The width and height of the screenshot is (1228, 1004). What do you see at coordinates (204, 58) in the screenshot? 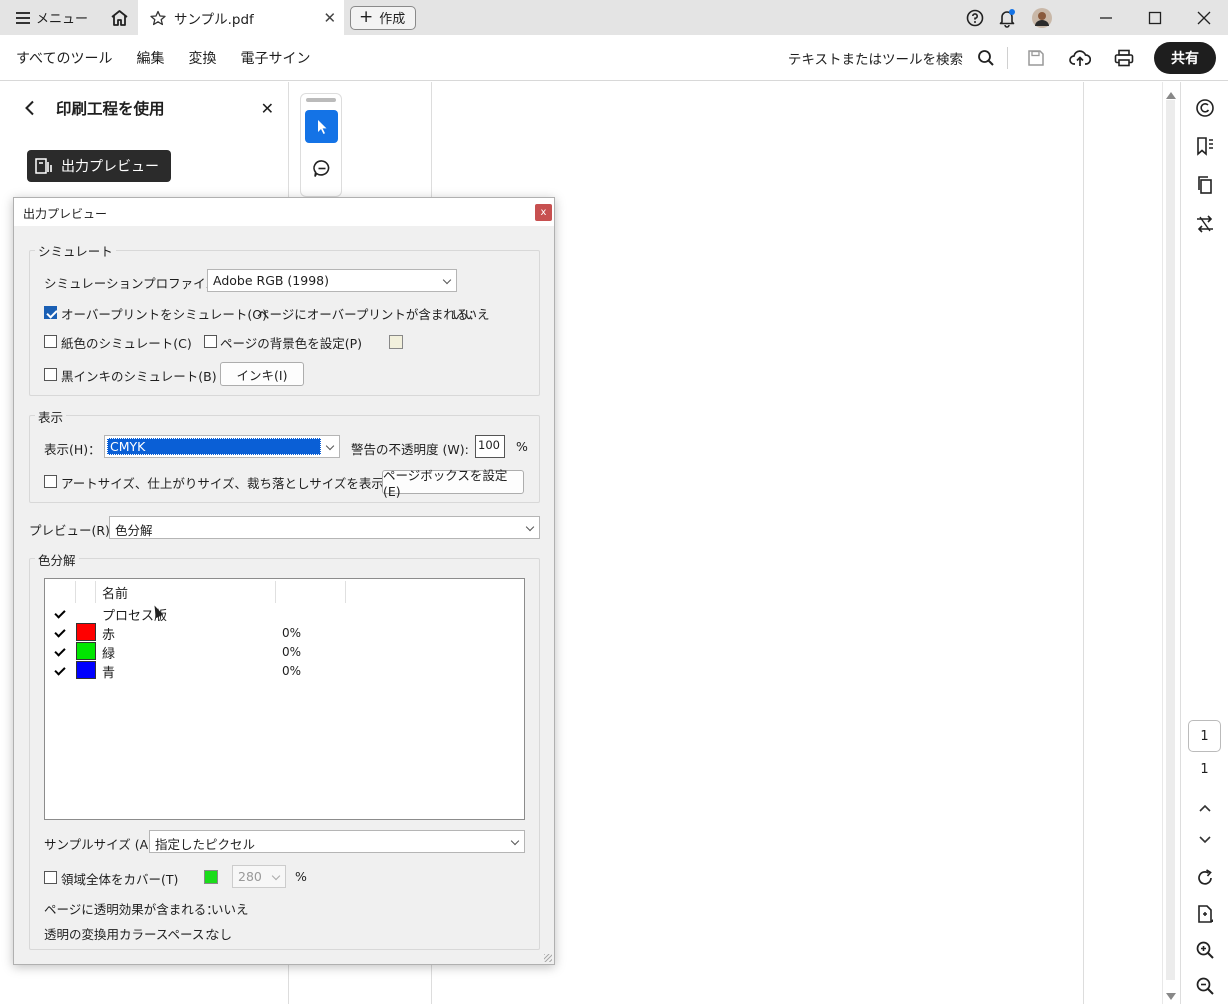
I see `menu-convert: 変換` at bounding box center [204, 58].